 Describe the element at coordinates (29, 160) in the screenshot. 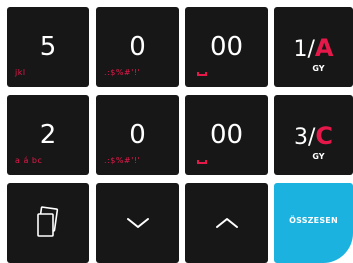

I see `key-sub-letters: a á bc` at that location.